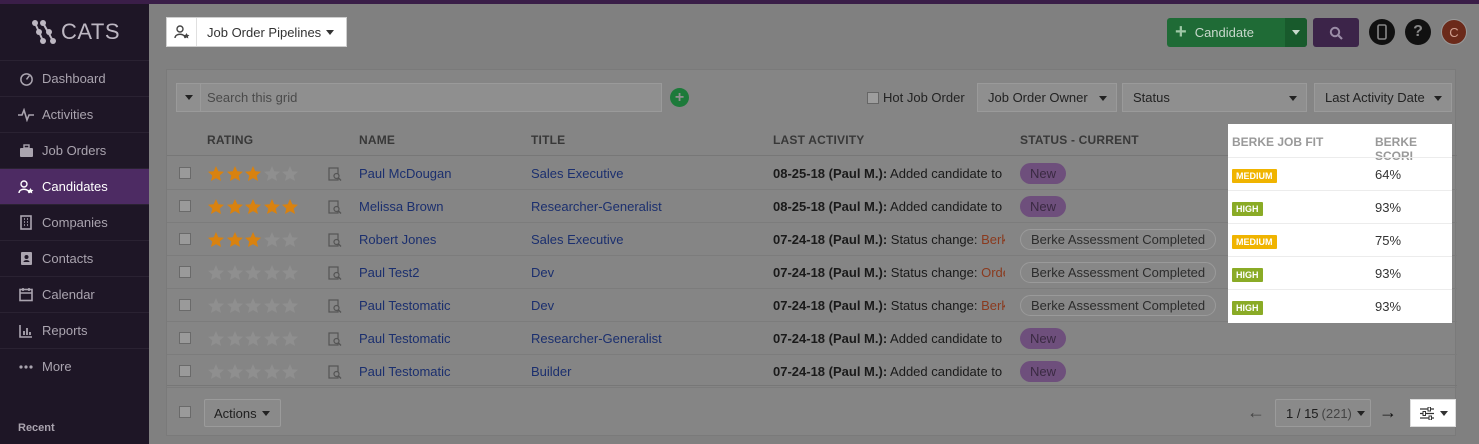 The width and height of the screenshot is (1479, 444). Describe the element at coordinates (916, 97) in the screenshot. I see `hot-job-order-filter: Hot Job Order` at that location.